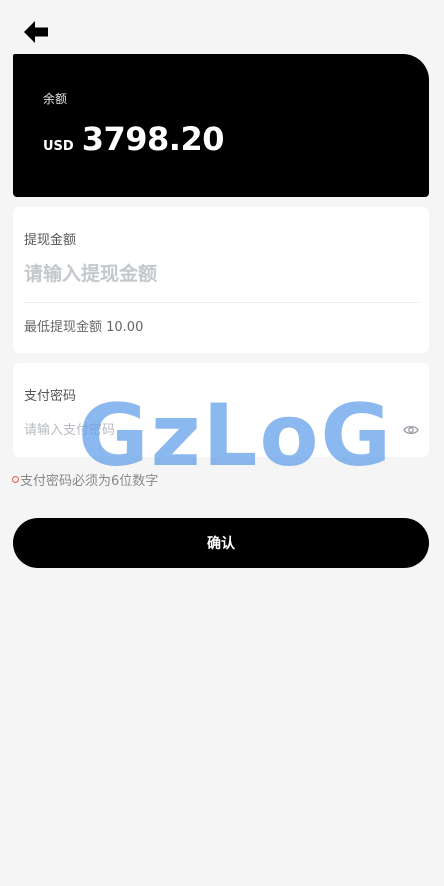 This screenshot has height=886, width=444. I want to click on min-withdraw-text: 最低提现金额 10.00, so click(84, 327).